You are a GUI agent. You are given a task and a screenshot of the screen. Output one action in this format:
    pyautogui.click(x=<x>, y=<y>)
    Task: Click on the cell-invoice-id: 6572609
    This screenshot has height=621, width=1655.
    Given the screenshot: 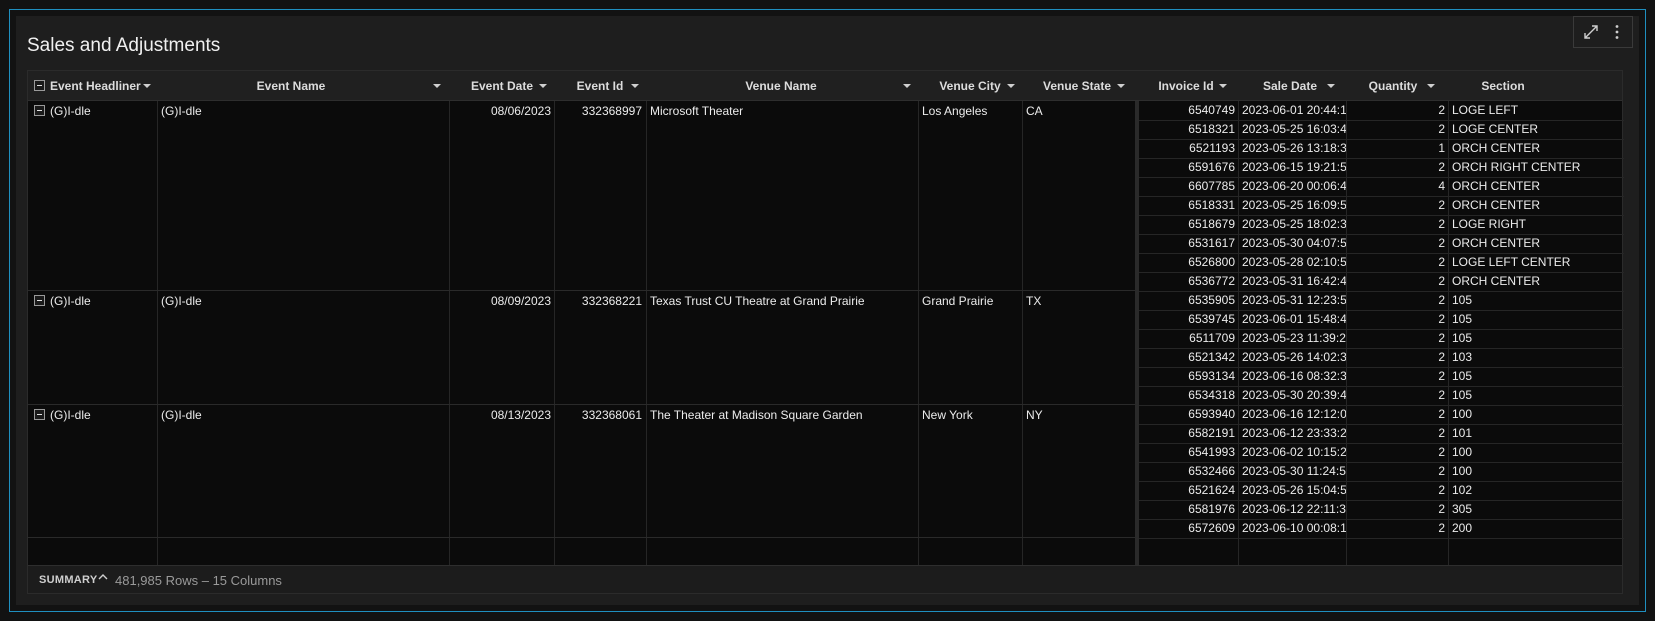 What is the action you would take?
    pyautogui.click(x=1211, y=528)
    